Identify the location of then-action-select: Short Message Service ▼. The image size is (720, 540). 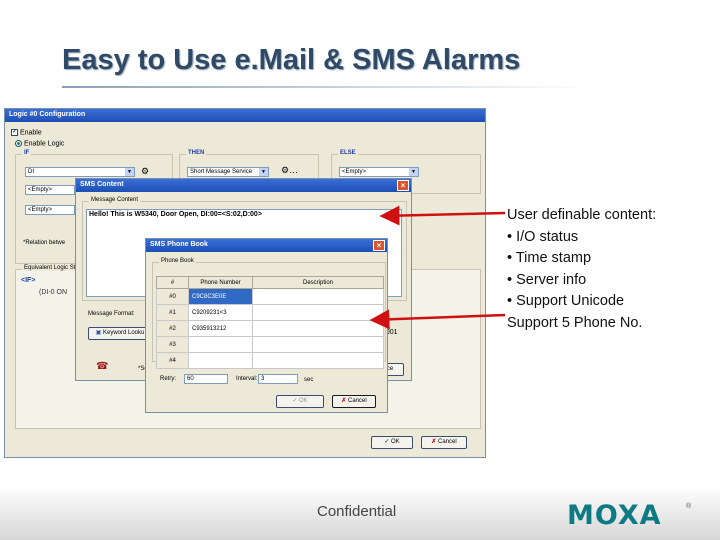
(228, 172).